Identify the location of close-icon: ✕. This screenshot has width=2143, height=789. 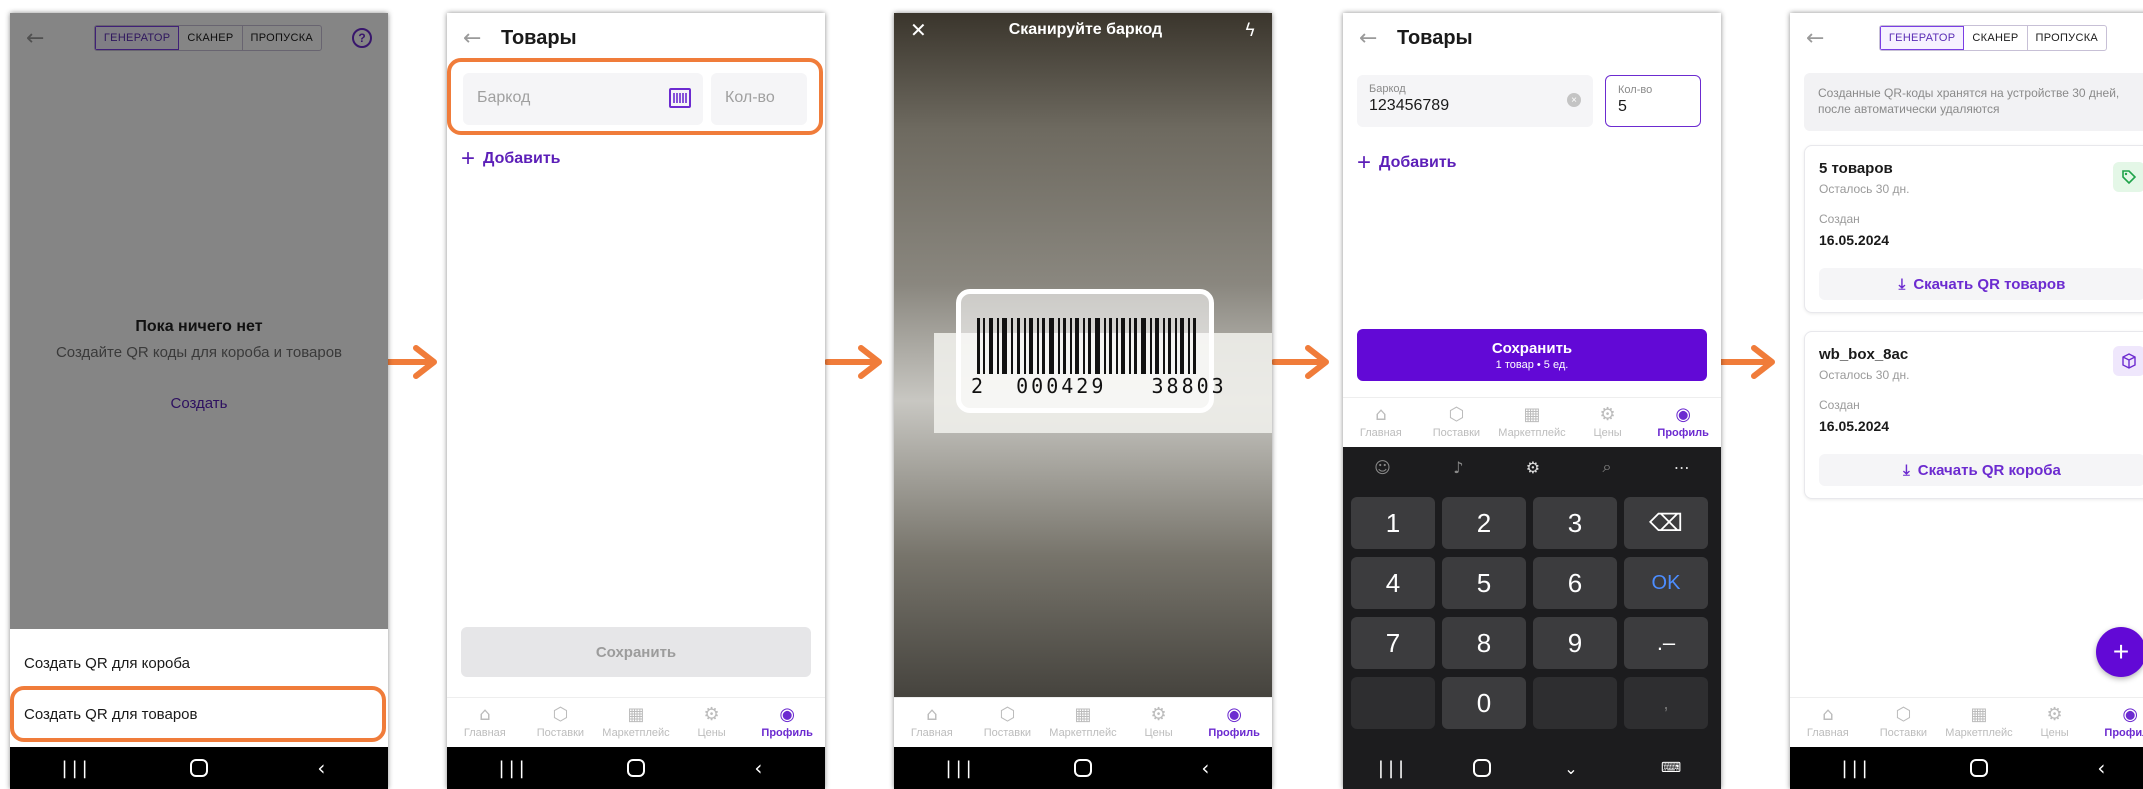
(918, 30).